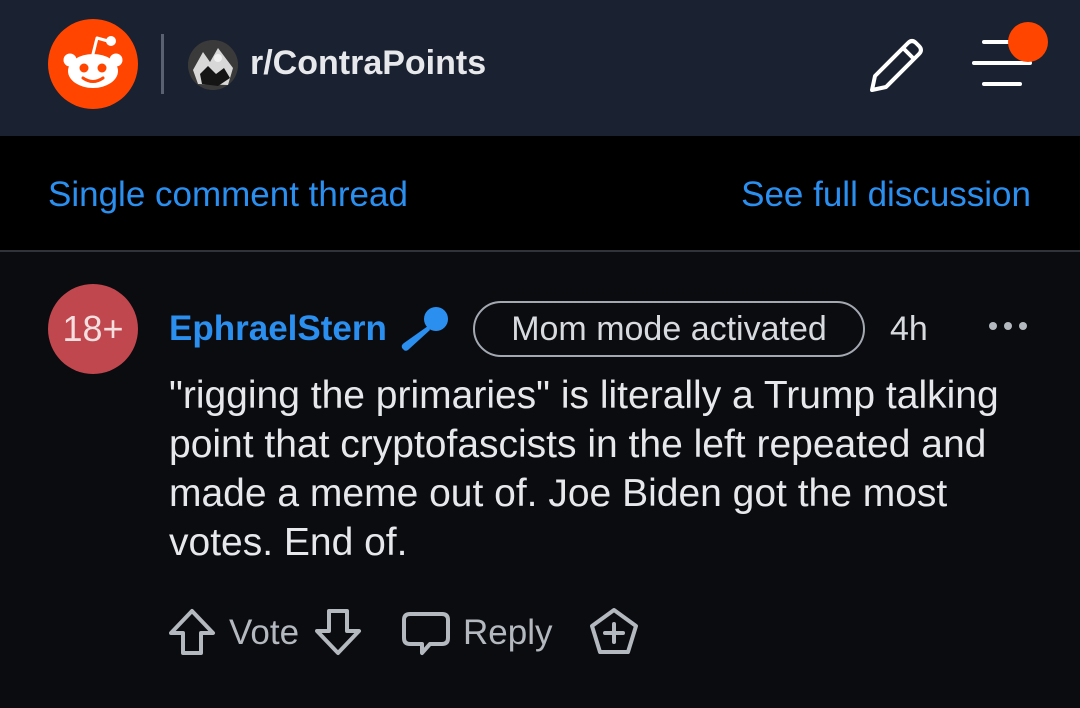  I want to click on user-flair: Mom mode activated, so click(669, 329).